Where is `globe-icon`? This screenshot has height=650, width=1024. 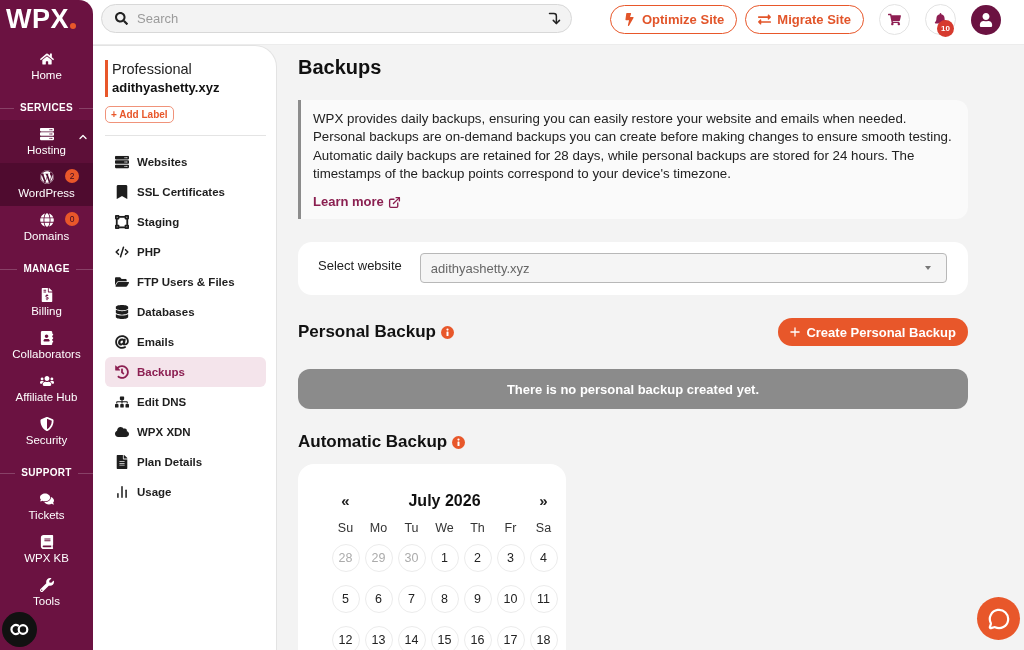
globe-icon is located at coordinates (46, 220).